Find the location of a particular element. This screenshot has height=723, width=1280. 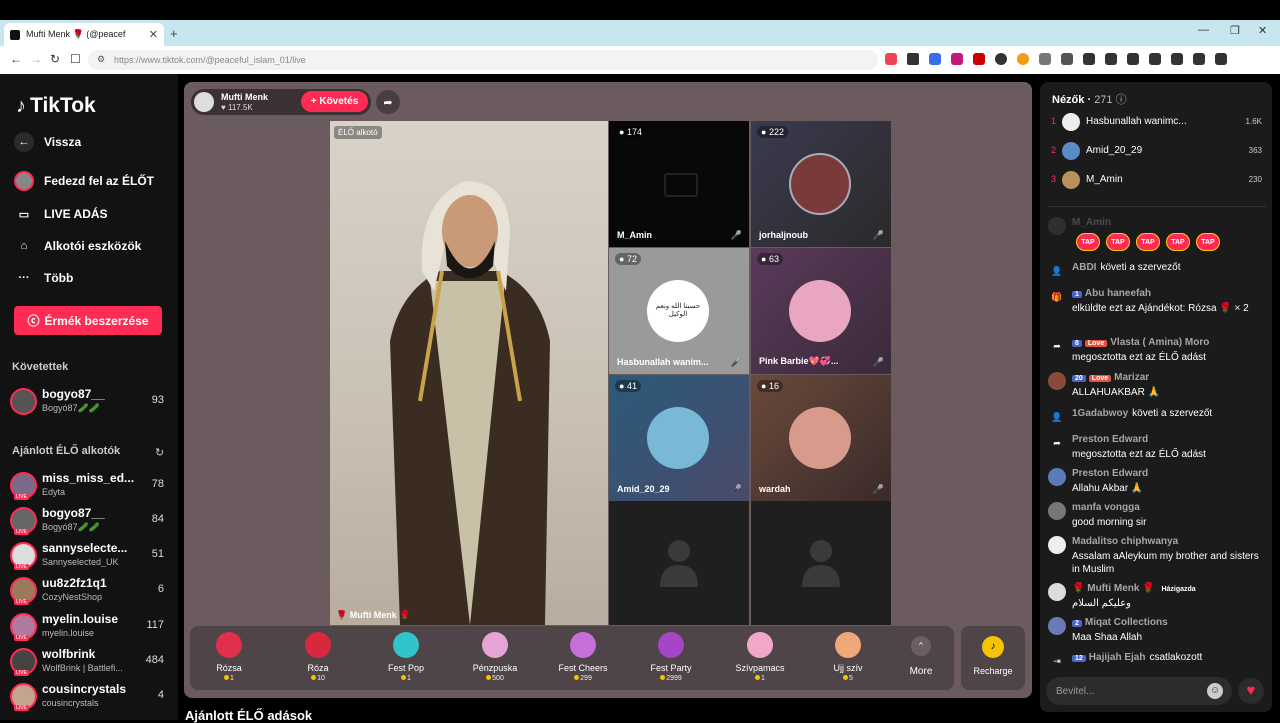

viewers-header: Nézők · 271 ⓘ is located at coordinates (1089, 100).